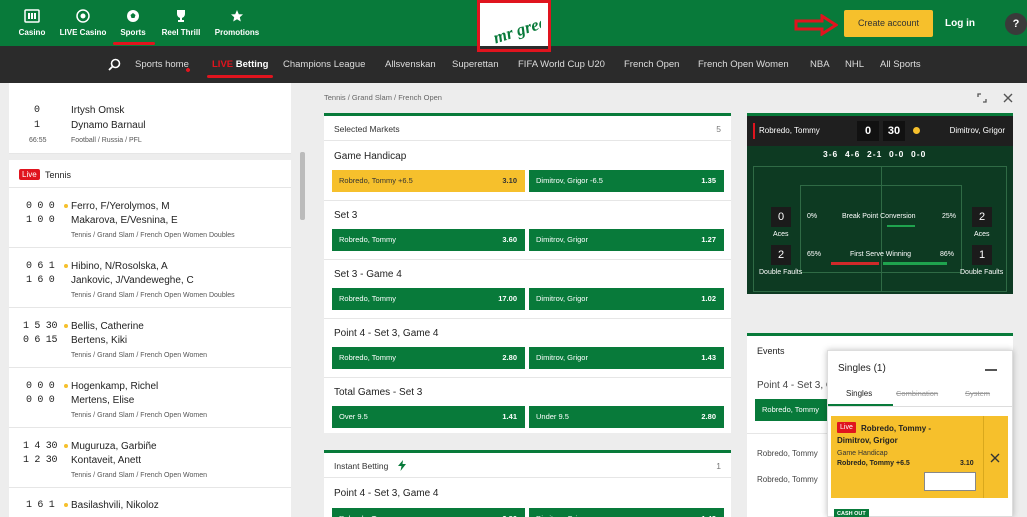 The image size is (1027, 517). I want to click on login-link: Log in, so click(960, 23).